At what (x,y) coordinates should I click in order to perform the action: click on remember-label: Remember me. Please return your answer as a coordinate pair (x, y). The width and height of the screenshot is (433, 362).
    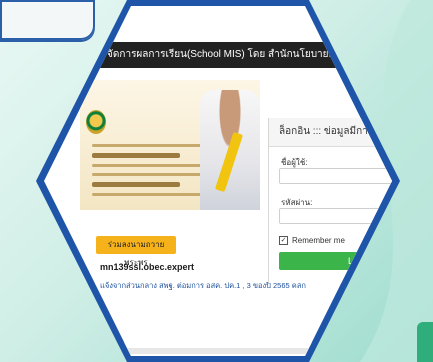
    Looking at the image, I should click on (318, 240).